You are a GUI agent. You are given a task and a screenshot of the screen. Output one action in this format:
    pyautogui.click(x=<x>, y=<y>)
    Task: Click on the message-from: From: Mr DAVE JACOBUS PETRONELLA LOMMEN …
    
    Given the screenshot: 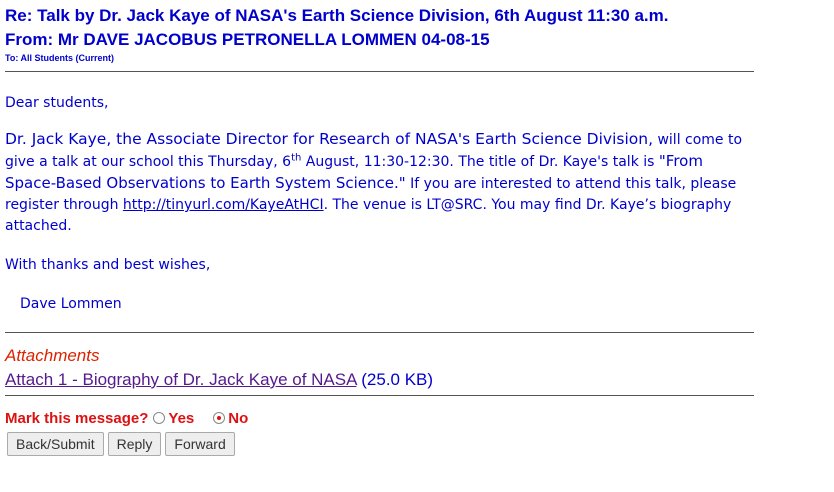 What is the action you would take?
    pyautogui.click(x=247, y=39)
    